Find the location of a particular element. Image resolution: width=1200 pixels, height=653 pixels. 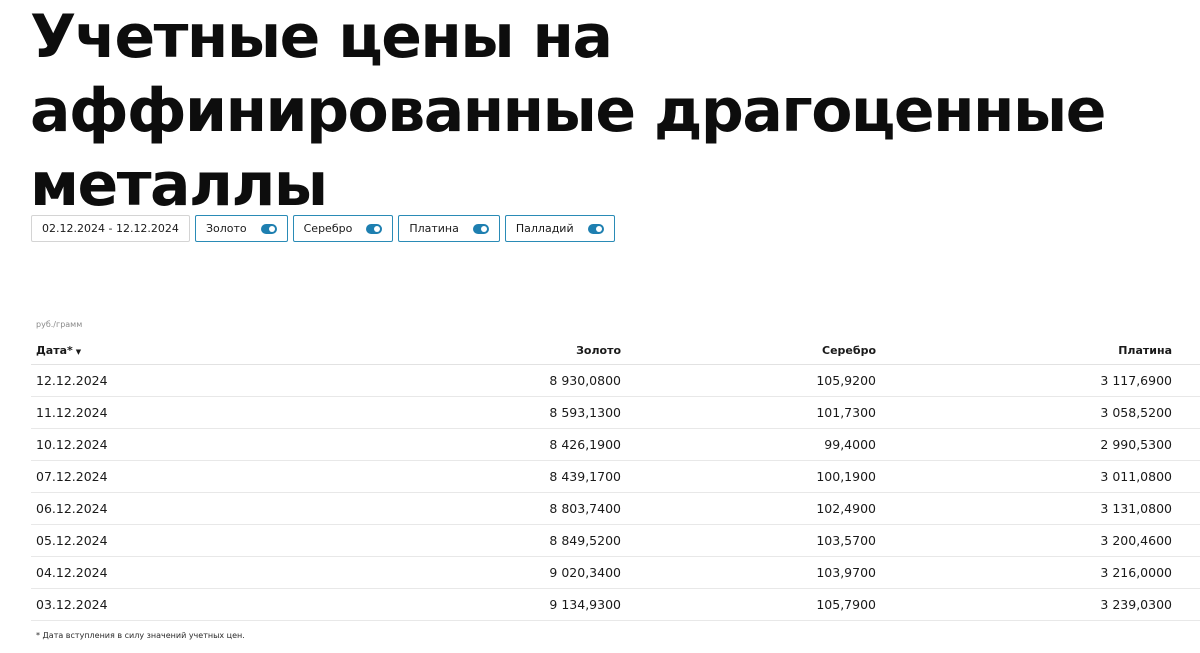

column-header-label: Дата* is located at coordinates (54, 350).